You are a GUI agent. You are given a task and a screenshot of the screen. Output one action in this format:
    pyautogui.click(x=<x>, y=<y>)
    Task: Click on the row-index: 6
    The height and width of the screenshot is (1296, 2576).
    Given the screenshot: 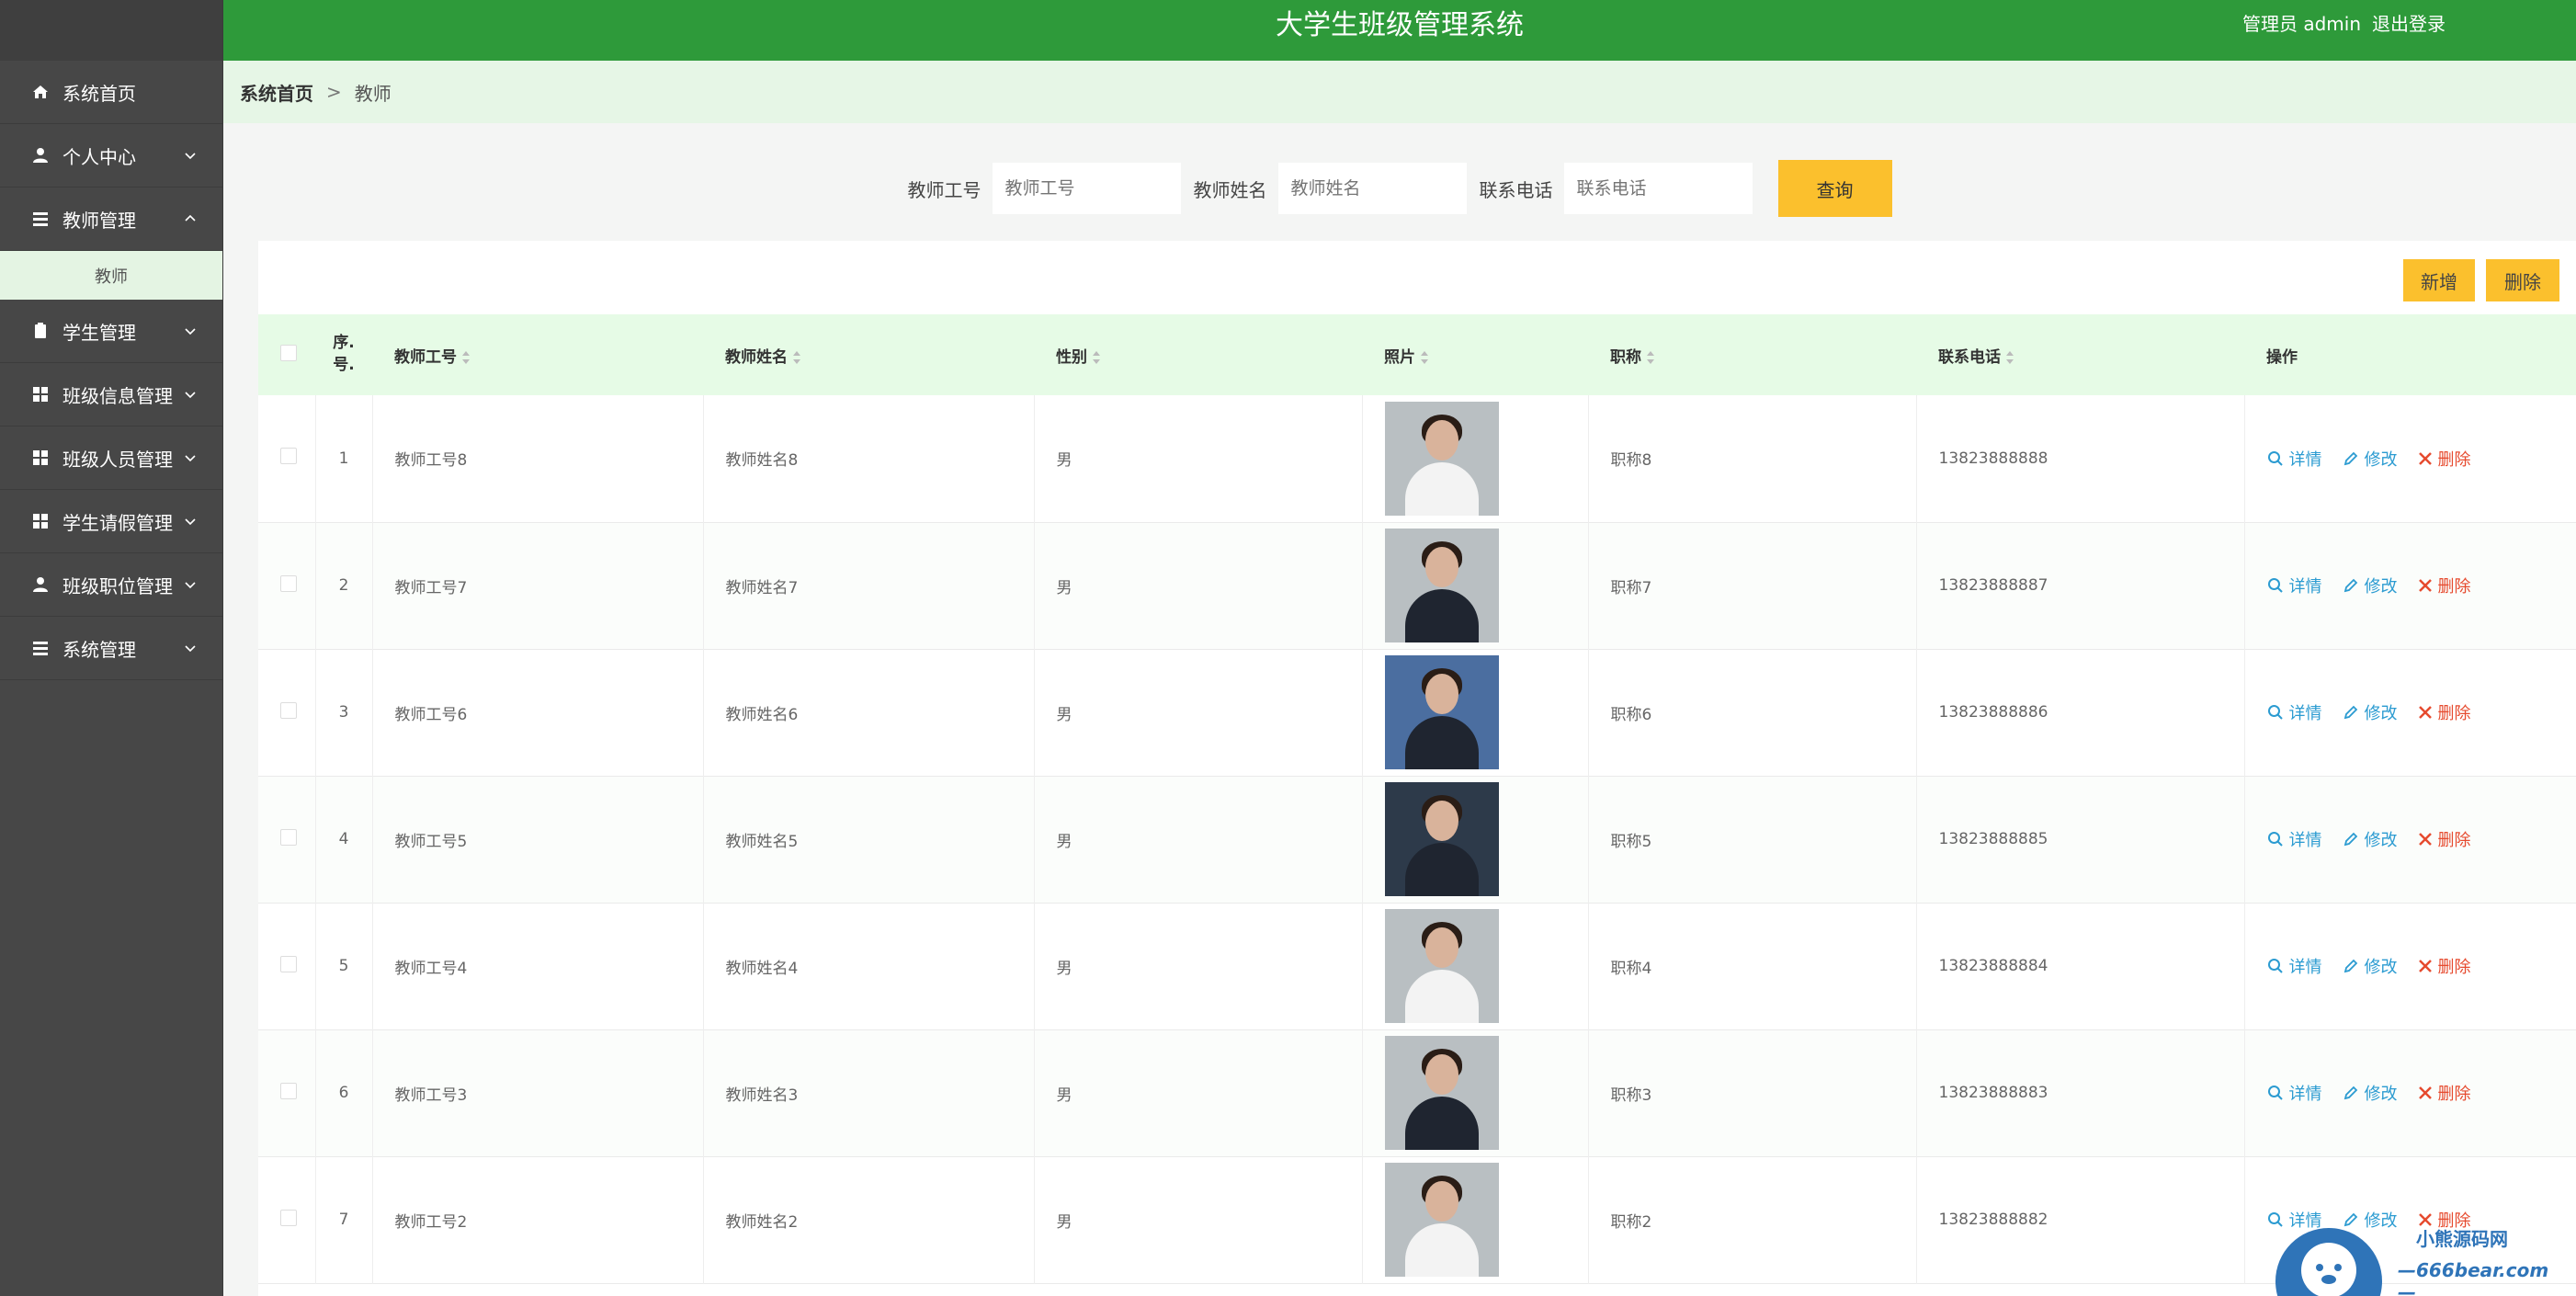 What is the action you would take?
    pyautogui.click(x=344, y=1093)
    